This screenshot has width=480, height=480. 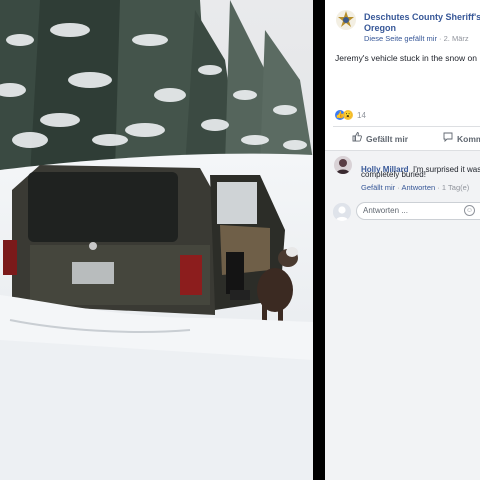 I want to click on wow-reaction-icon: 😮, so click(x=348, y=115).